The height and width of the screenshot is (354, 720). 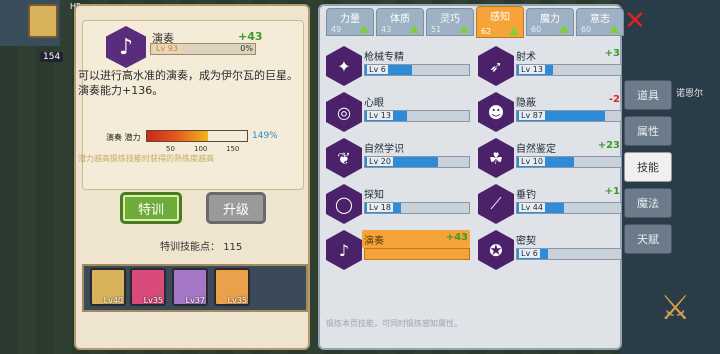 I want to click on skill-自然学识: ❦ 自然学识 Lv 20, so click(x=398, y=158).